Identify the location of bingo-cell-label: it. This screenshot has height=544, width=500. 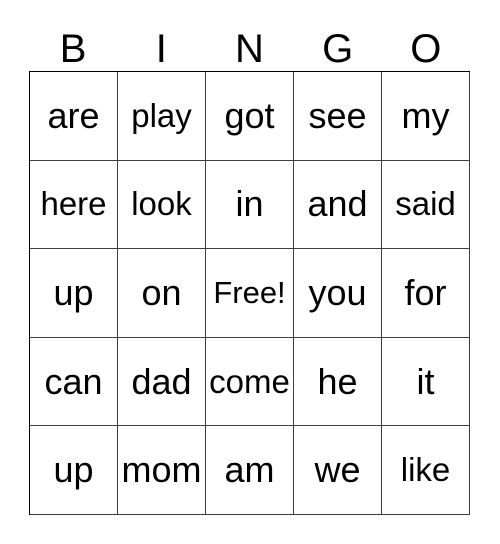
(425, 381).